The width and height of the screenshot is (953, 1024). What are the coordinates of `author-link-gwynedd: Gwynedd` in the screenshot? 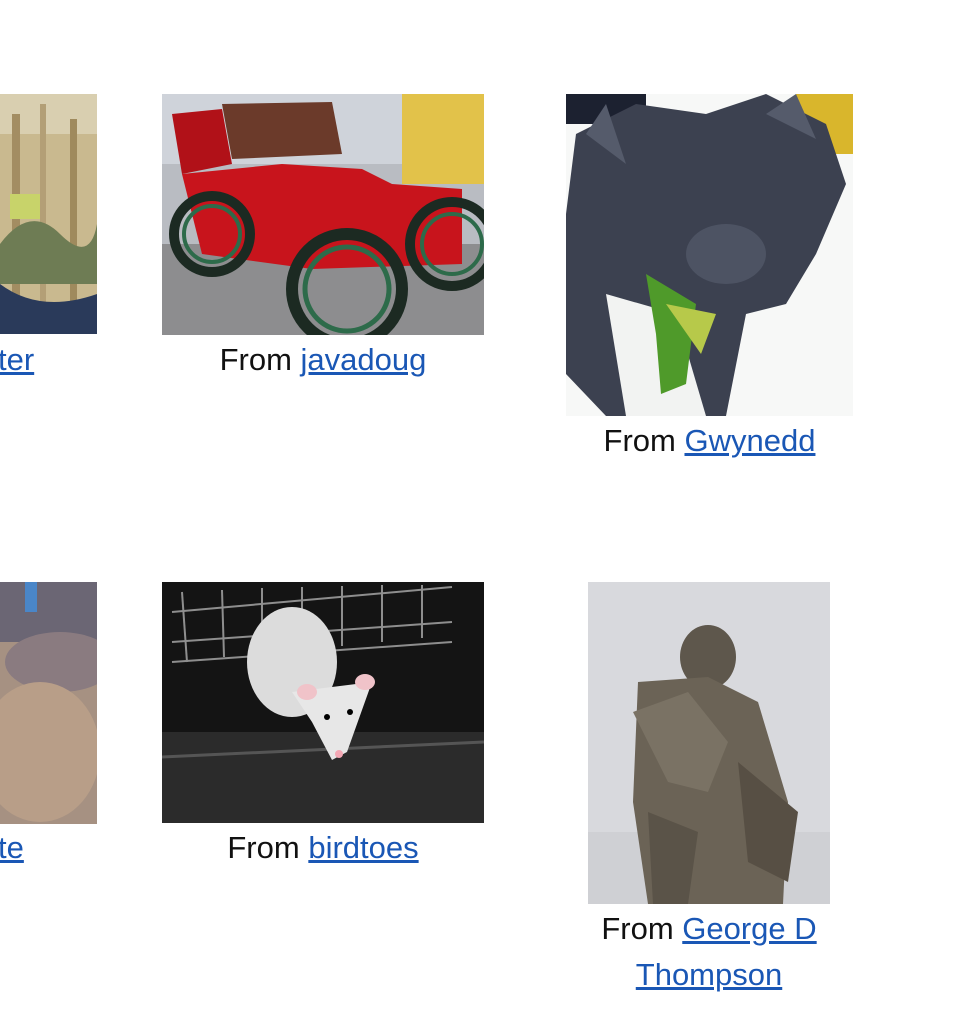 It's located at (749, 440).